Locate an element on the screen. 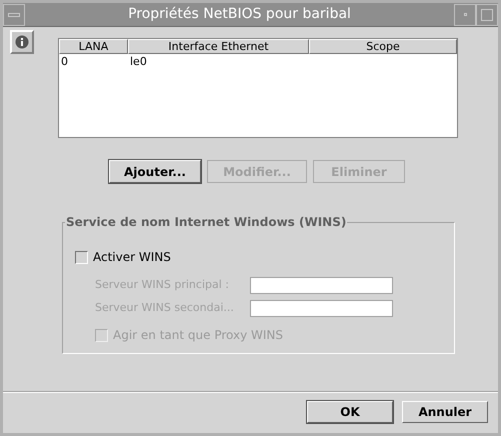 The height and width of the screenshot is (436, 501). maximize-button is located at coordinates (487, 15).